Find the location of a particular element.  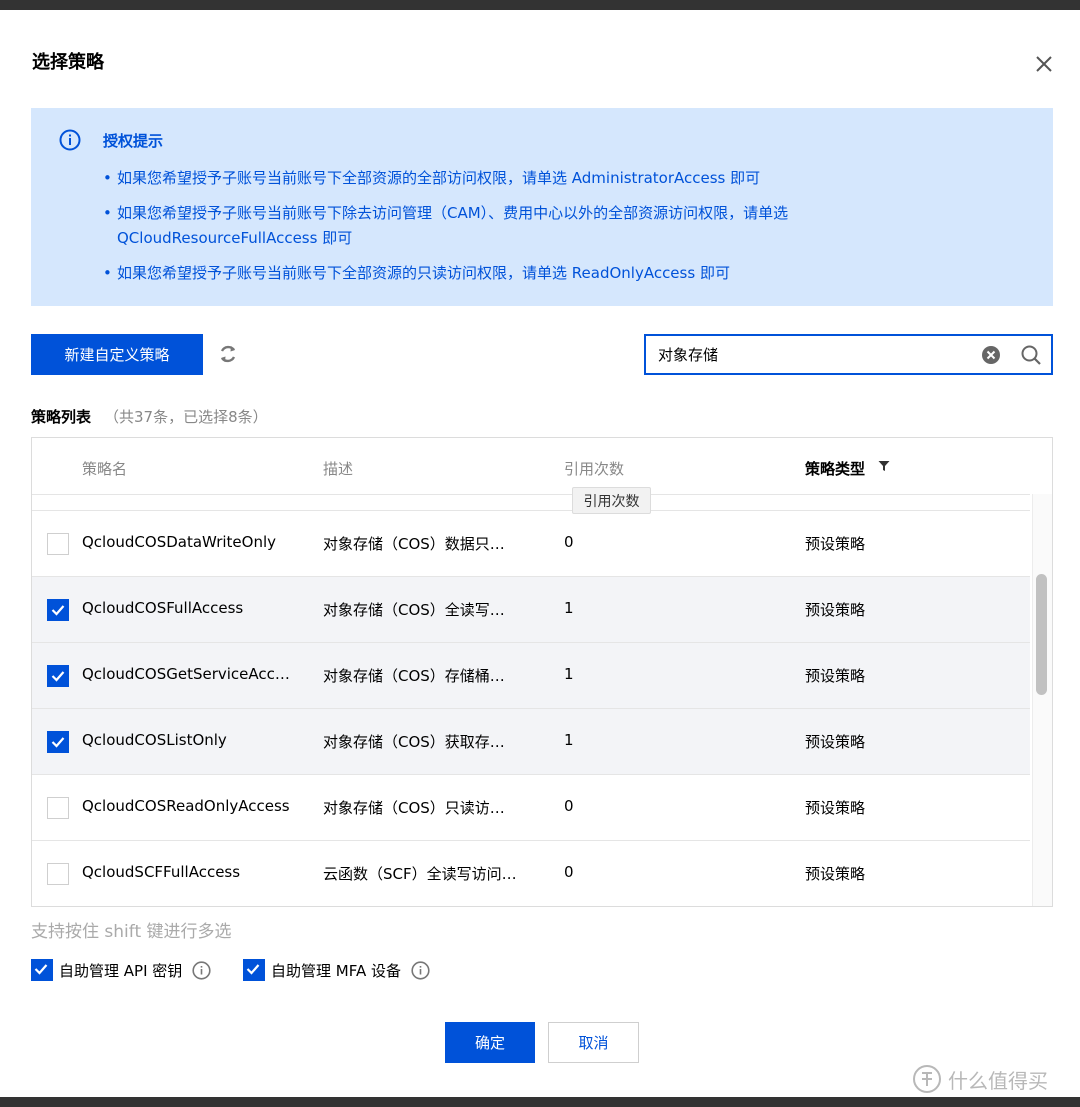

bottom-dark-bar is located at coordinates (540, 1102).